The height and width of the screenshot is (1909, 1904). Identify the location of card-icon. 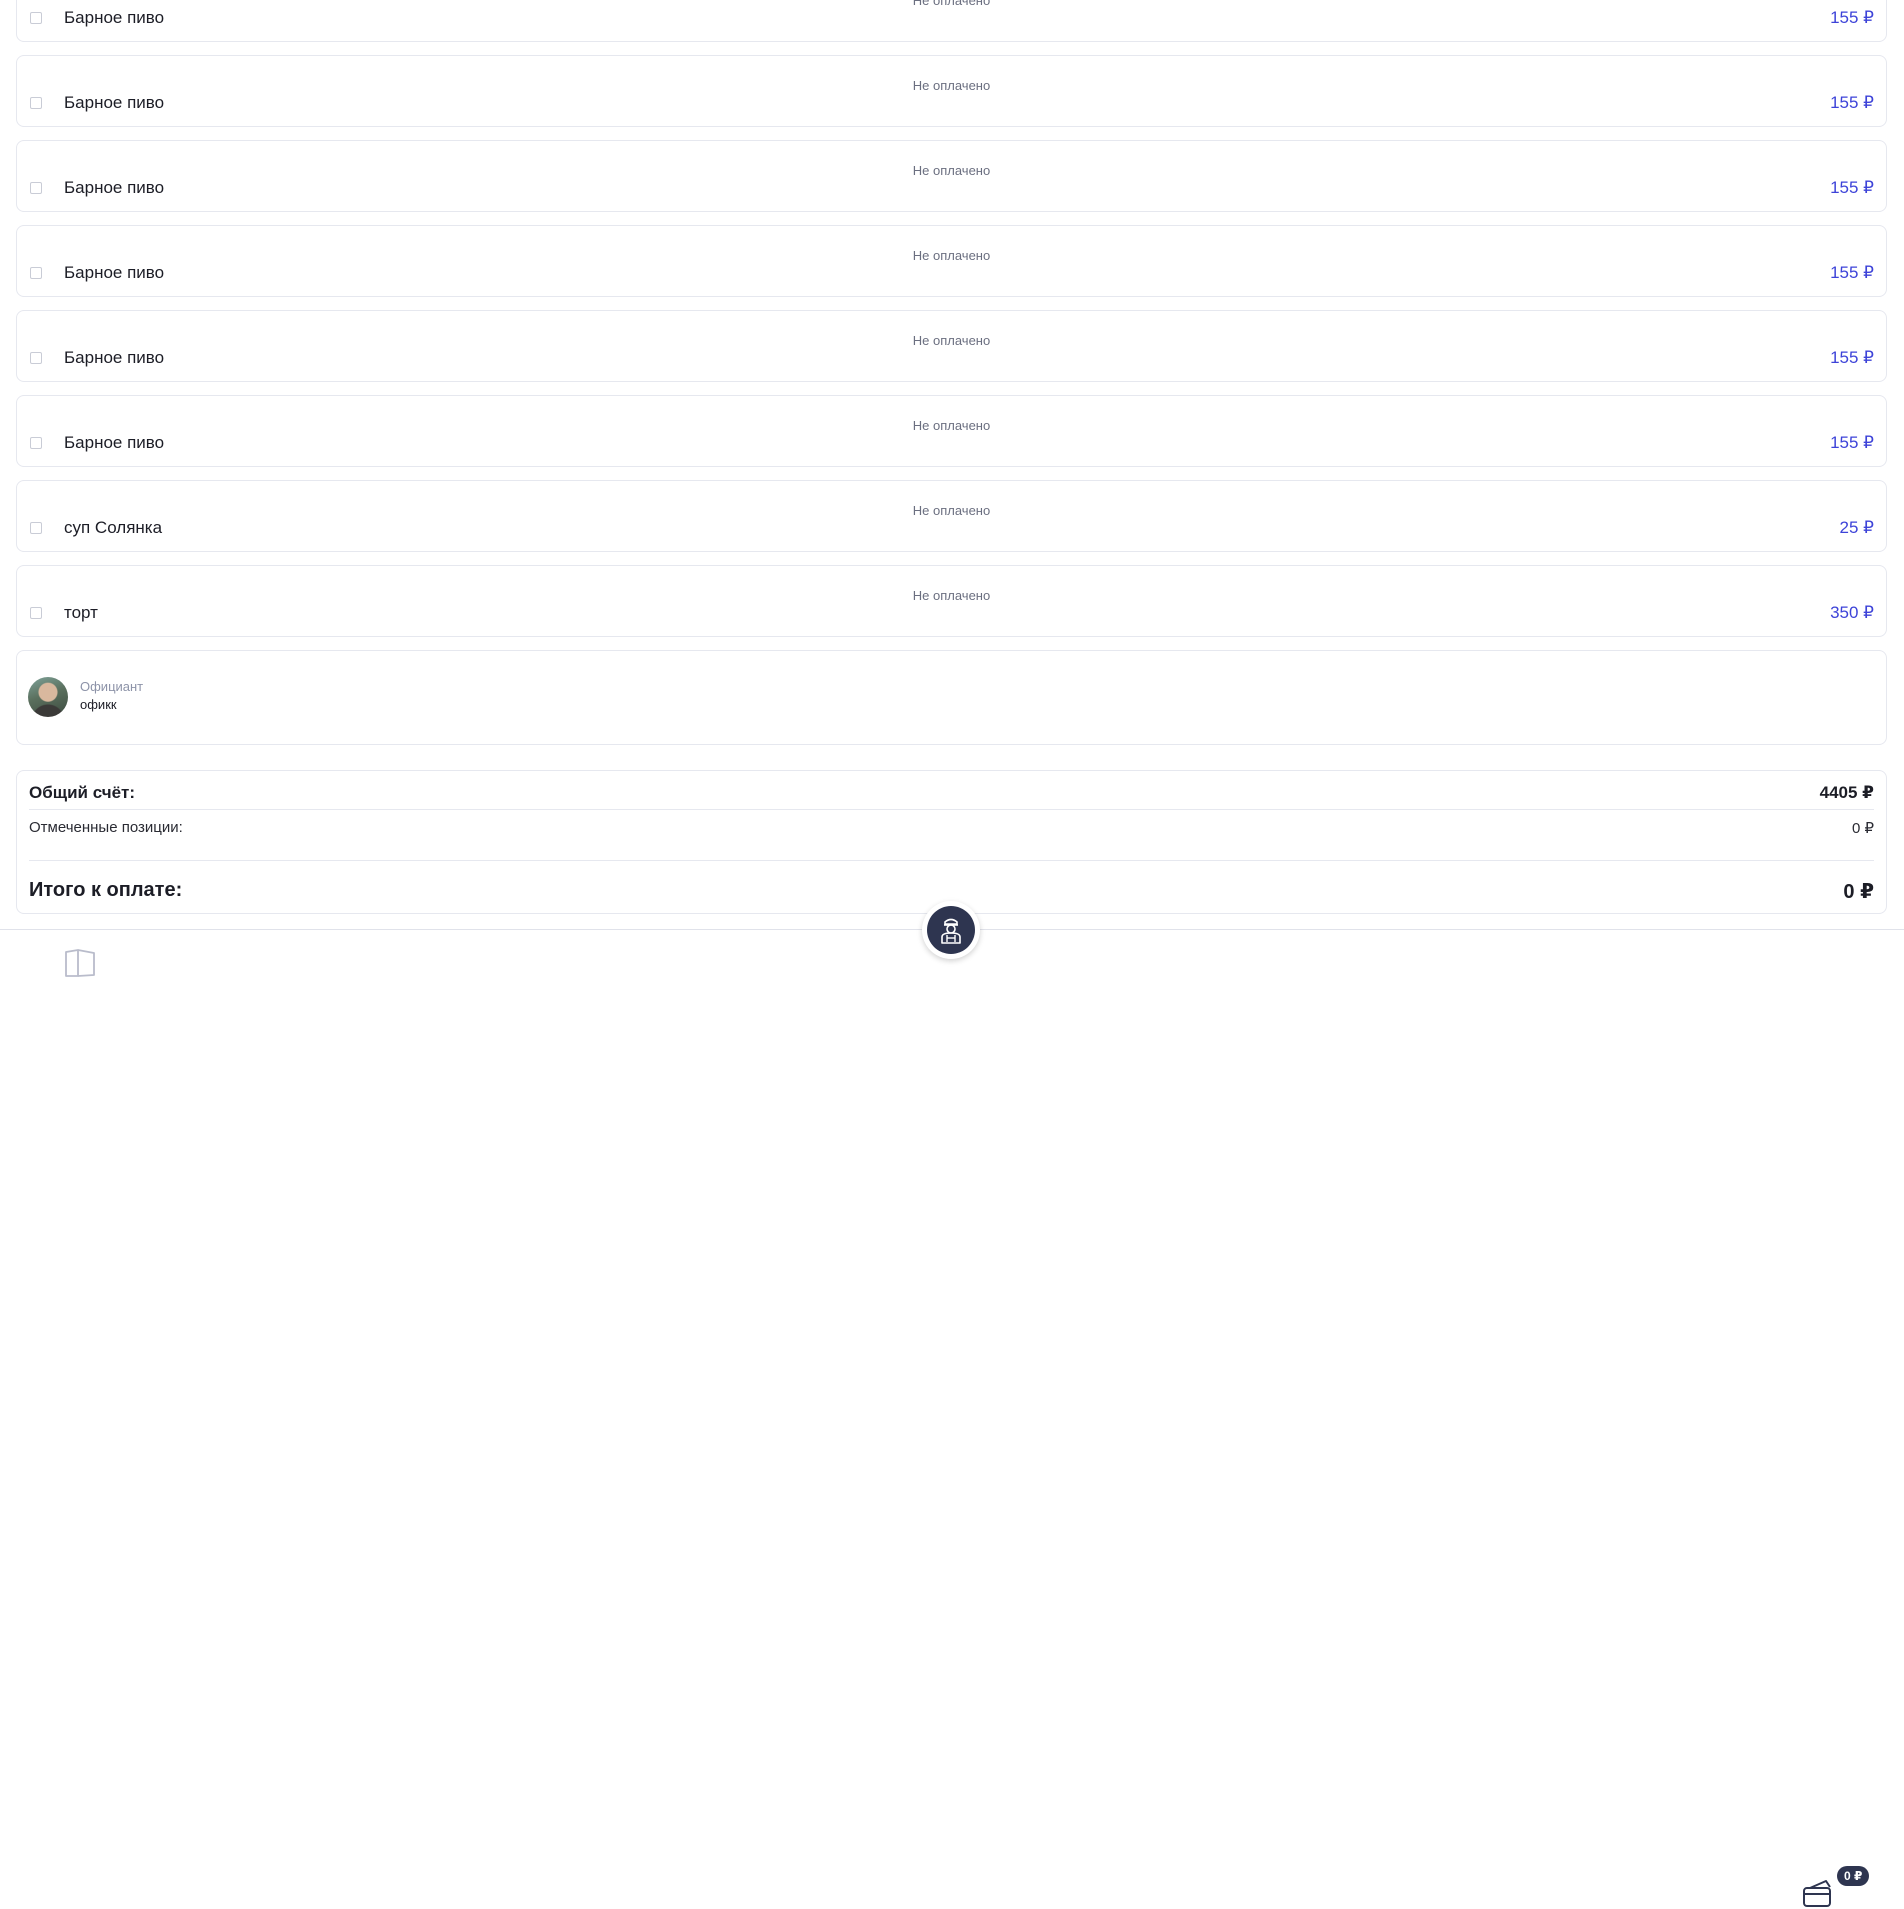
(1819, 1893).